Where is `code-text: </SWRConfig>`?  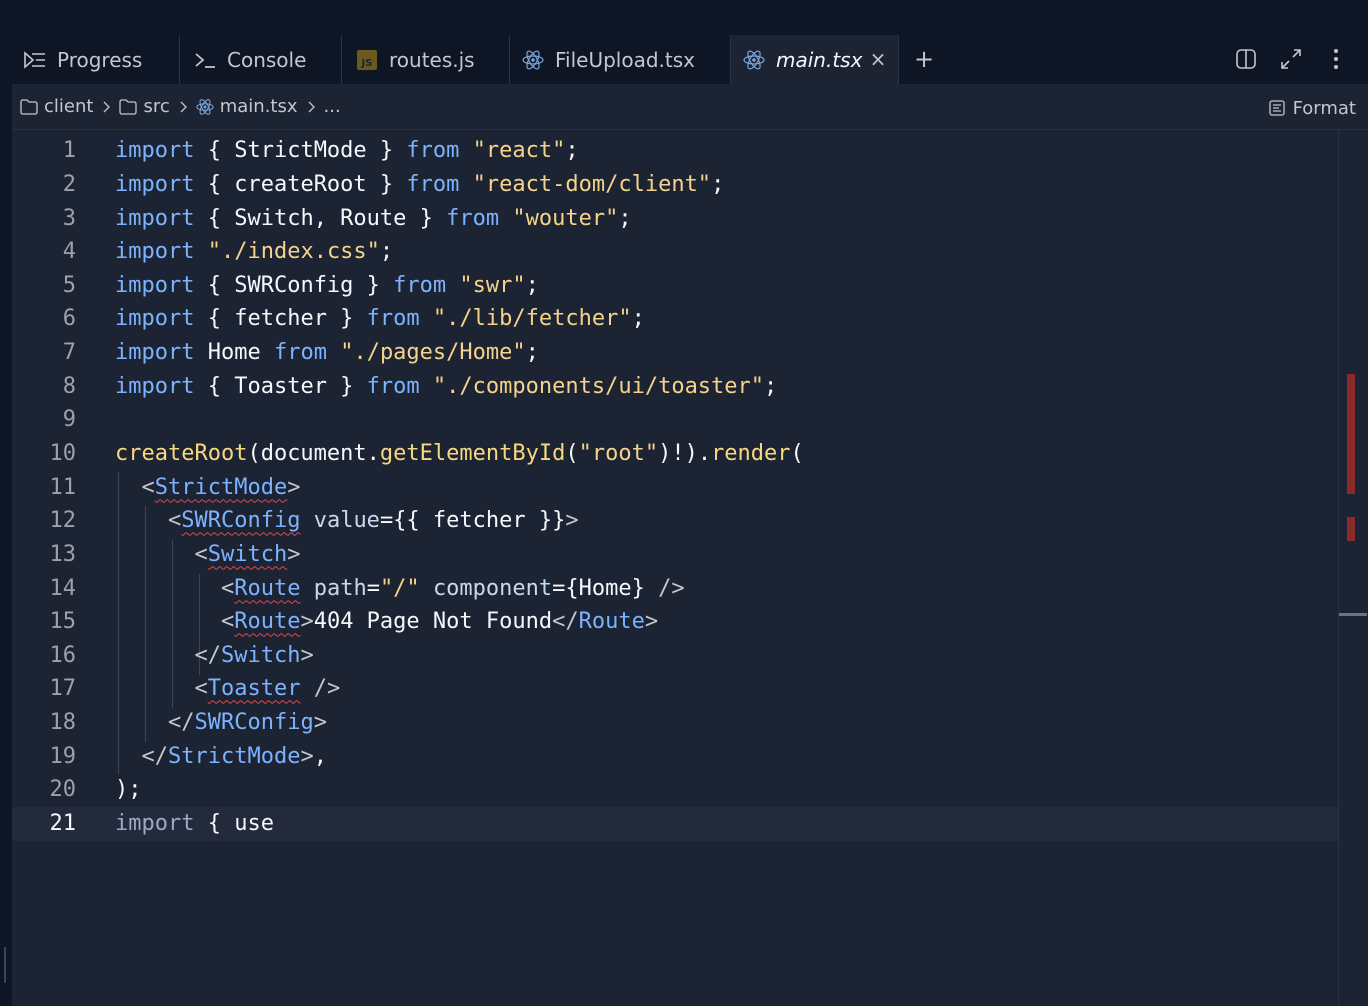 code-text: </SWRConfig> is located at coordinates (247, 723).